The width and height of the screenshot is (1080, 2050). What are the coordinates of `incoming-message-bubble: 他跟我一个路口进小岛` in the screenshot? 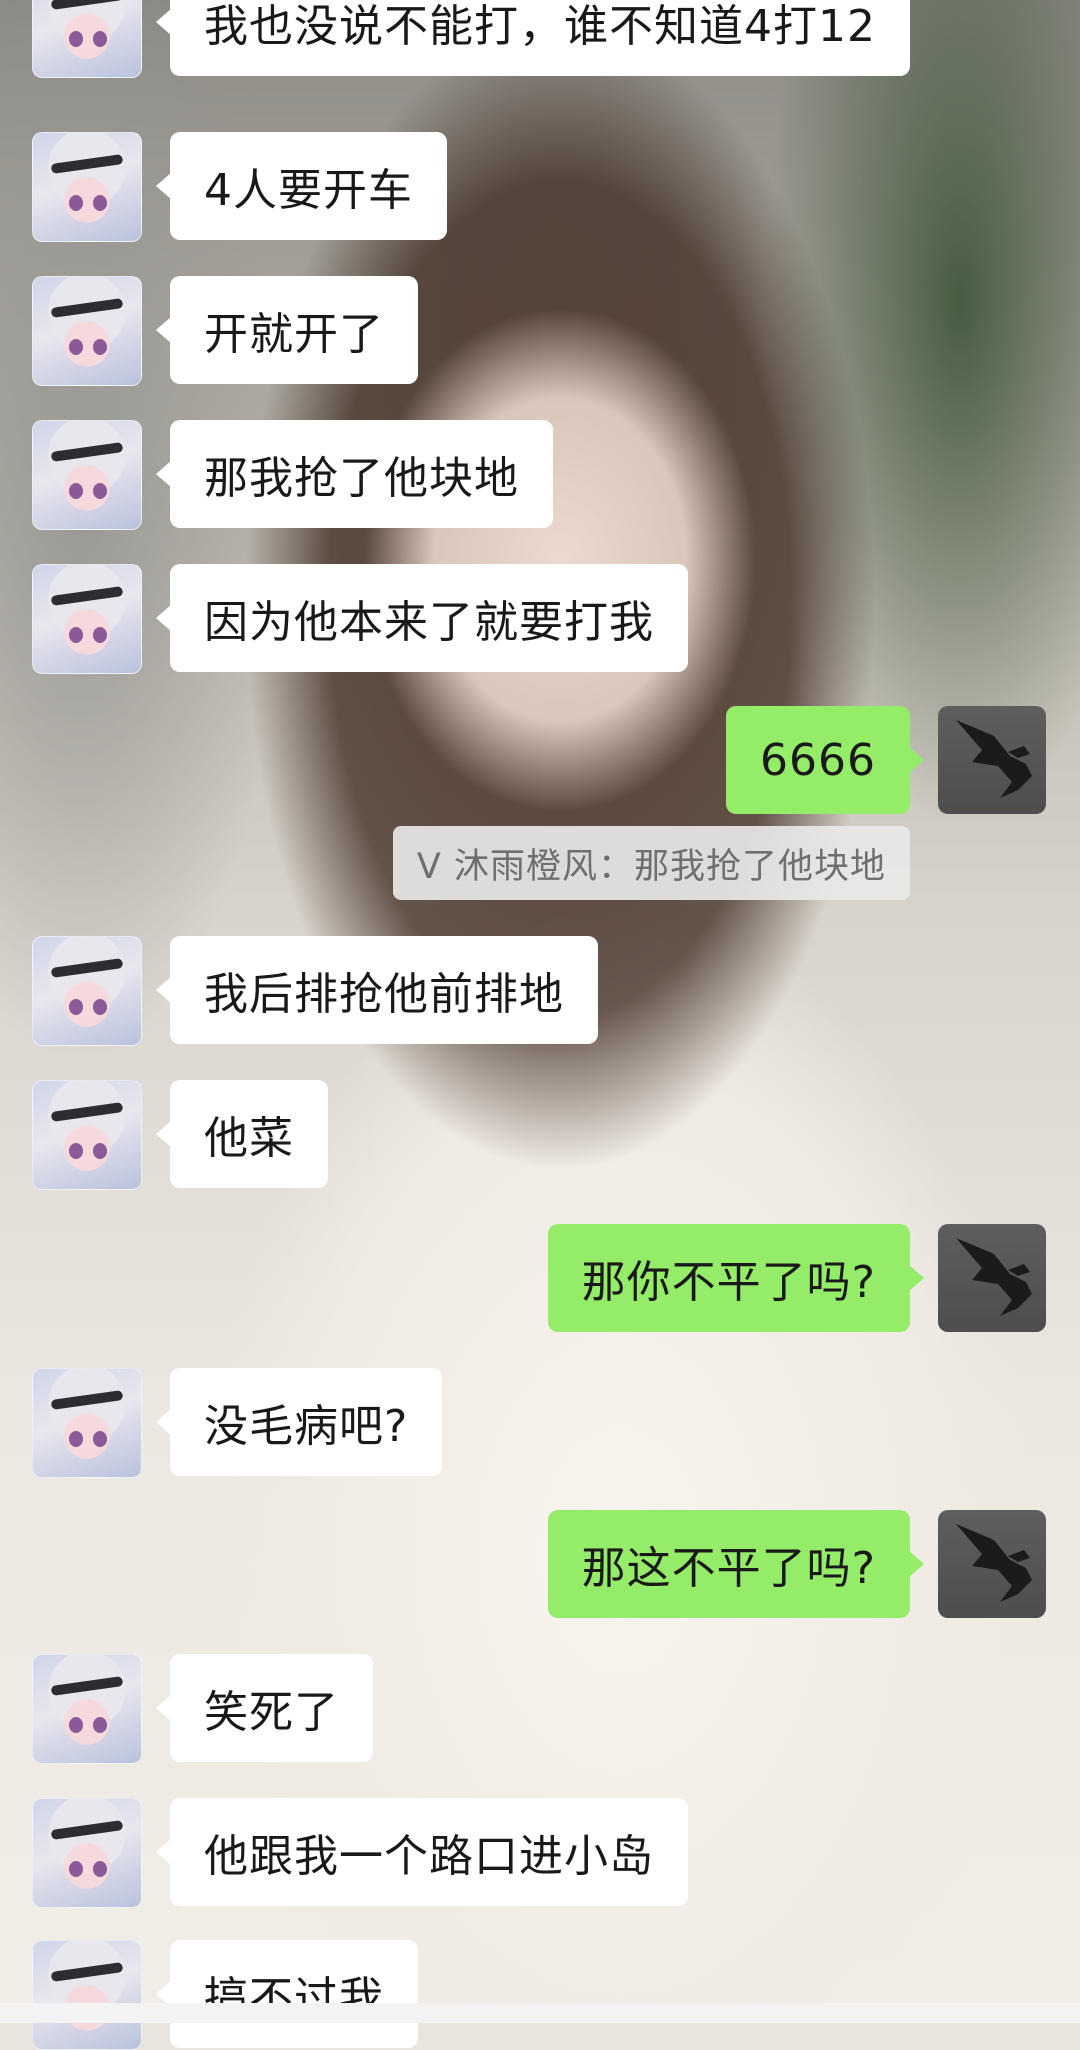 It's located at (422, 1852).